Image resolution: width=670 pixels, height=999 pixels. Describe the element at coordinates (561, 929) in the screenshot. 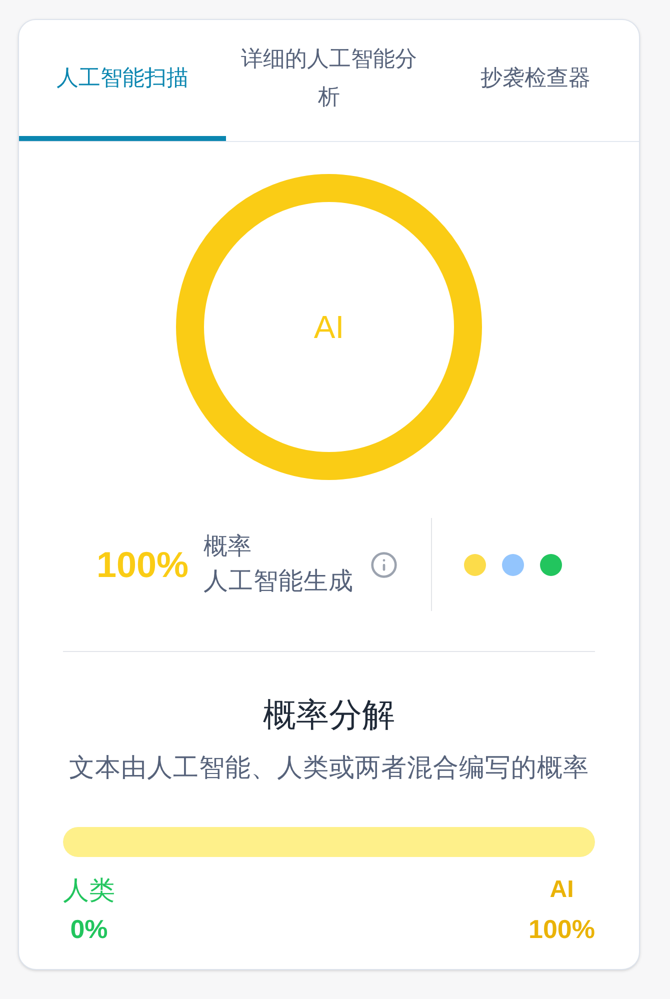

I see `ai-percent: 100%` at that location.